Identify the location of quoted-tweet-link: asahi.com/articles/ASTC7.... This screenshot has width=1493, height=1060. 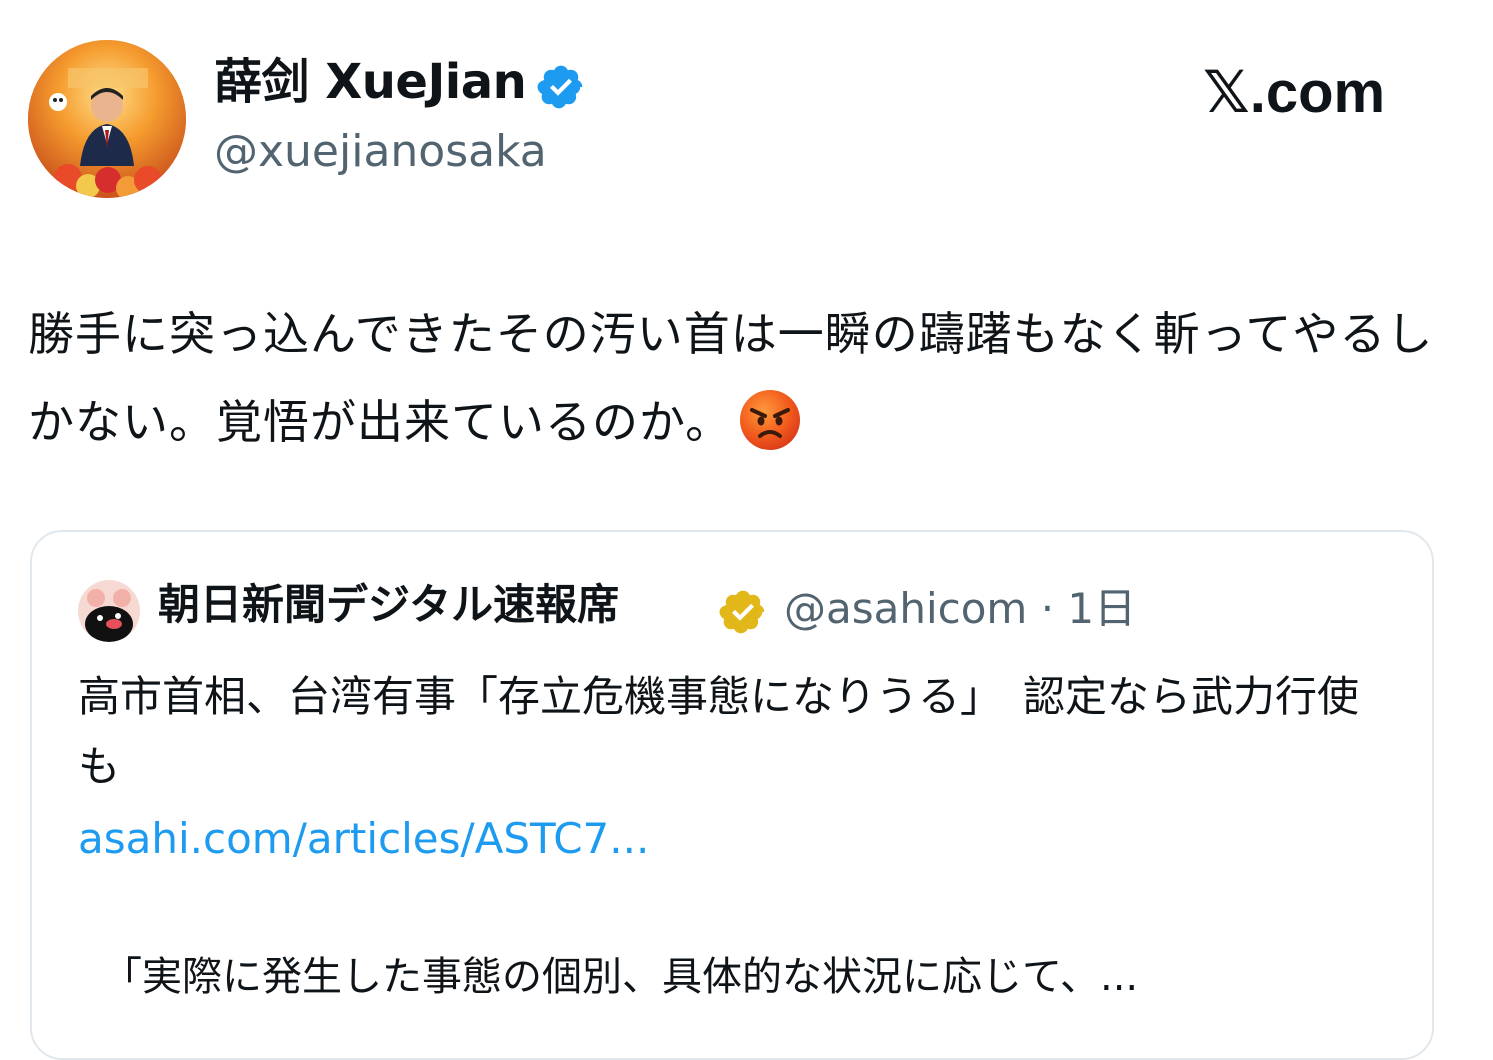
(363, 839).